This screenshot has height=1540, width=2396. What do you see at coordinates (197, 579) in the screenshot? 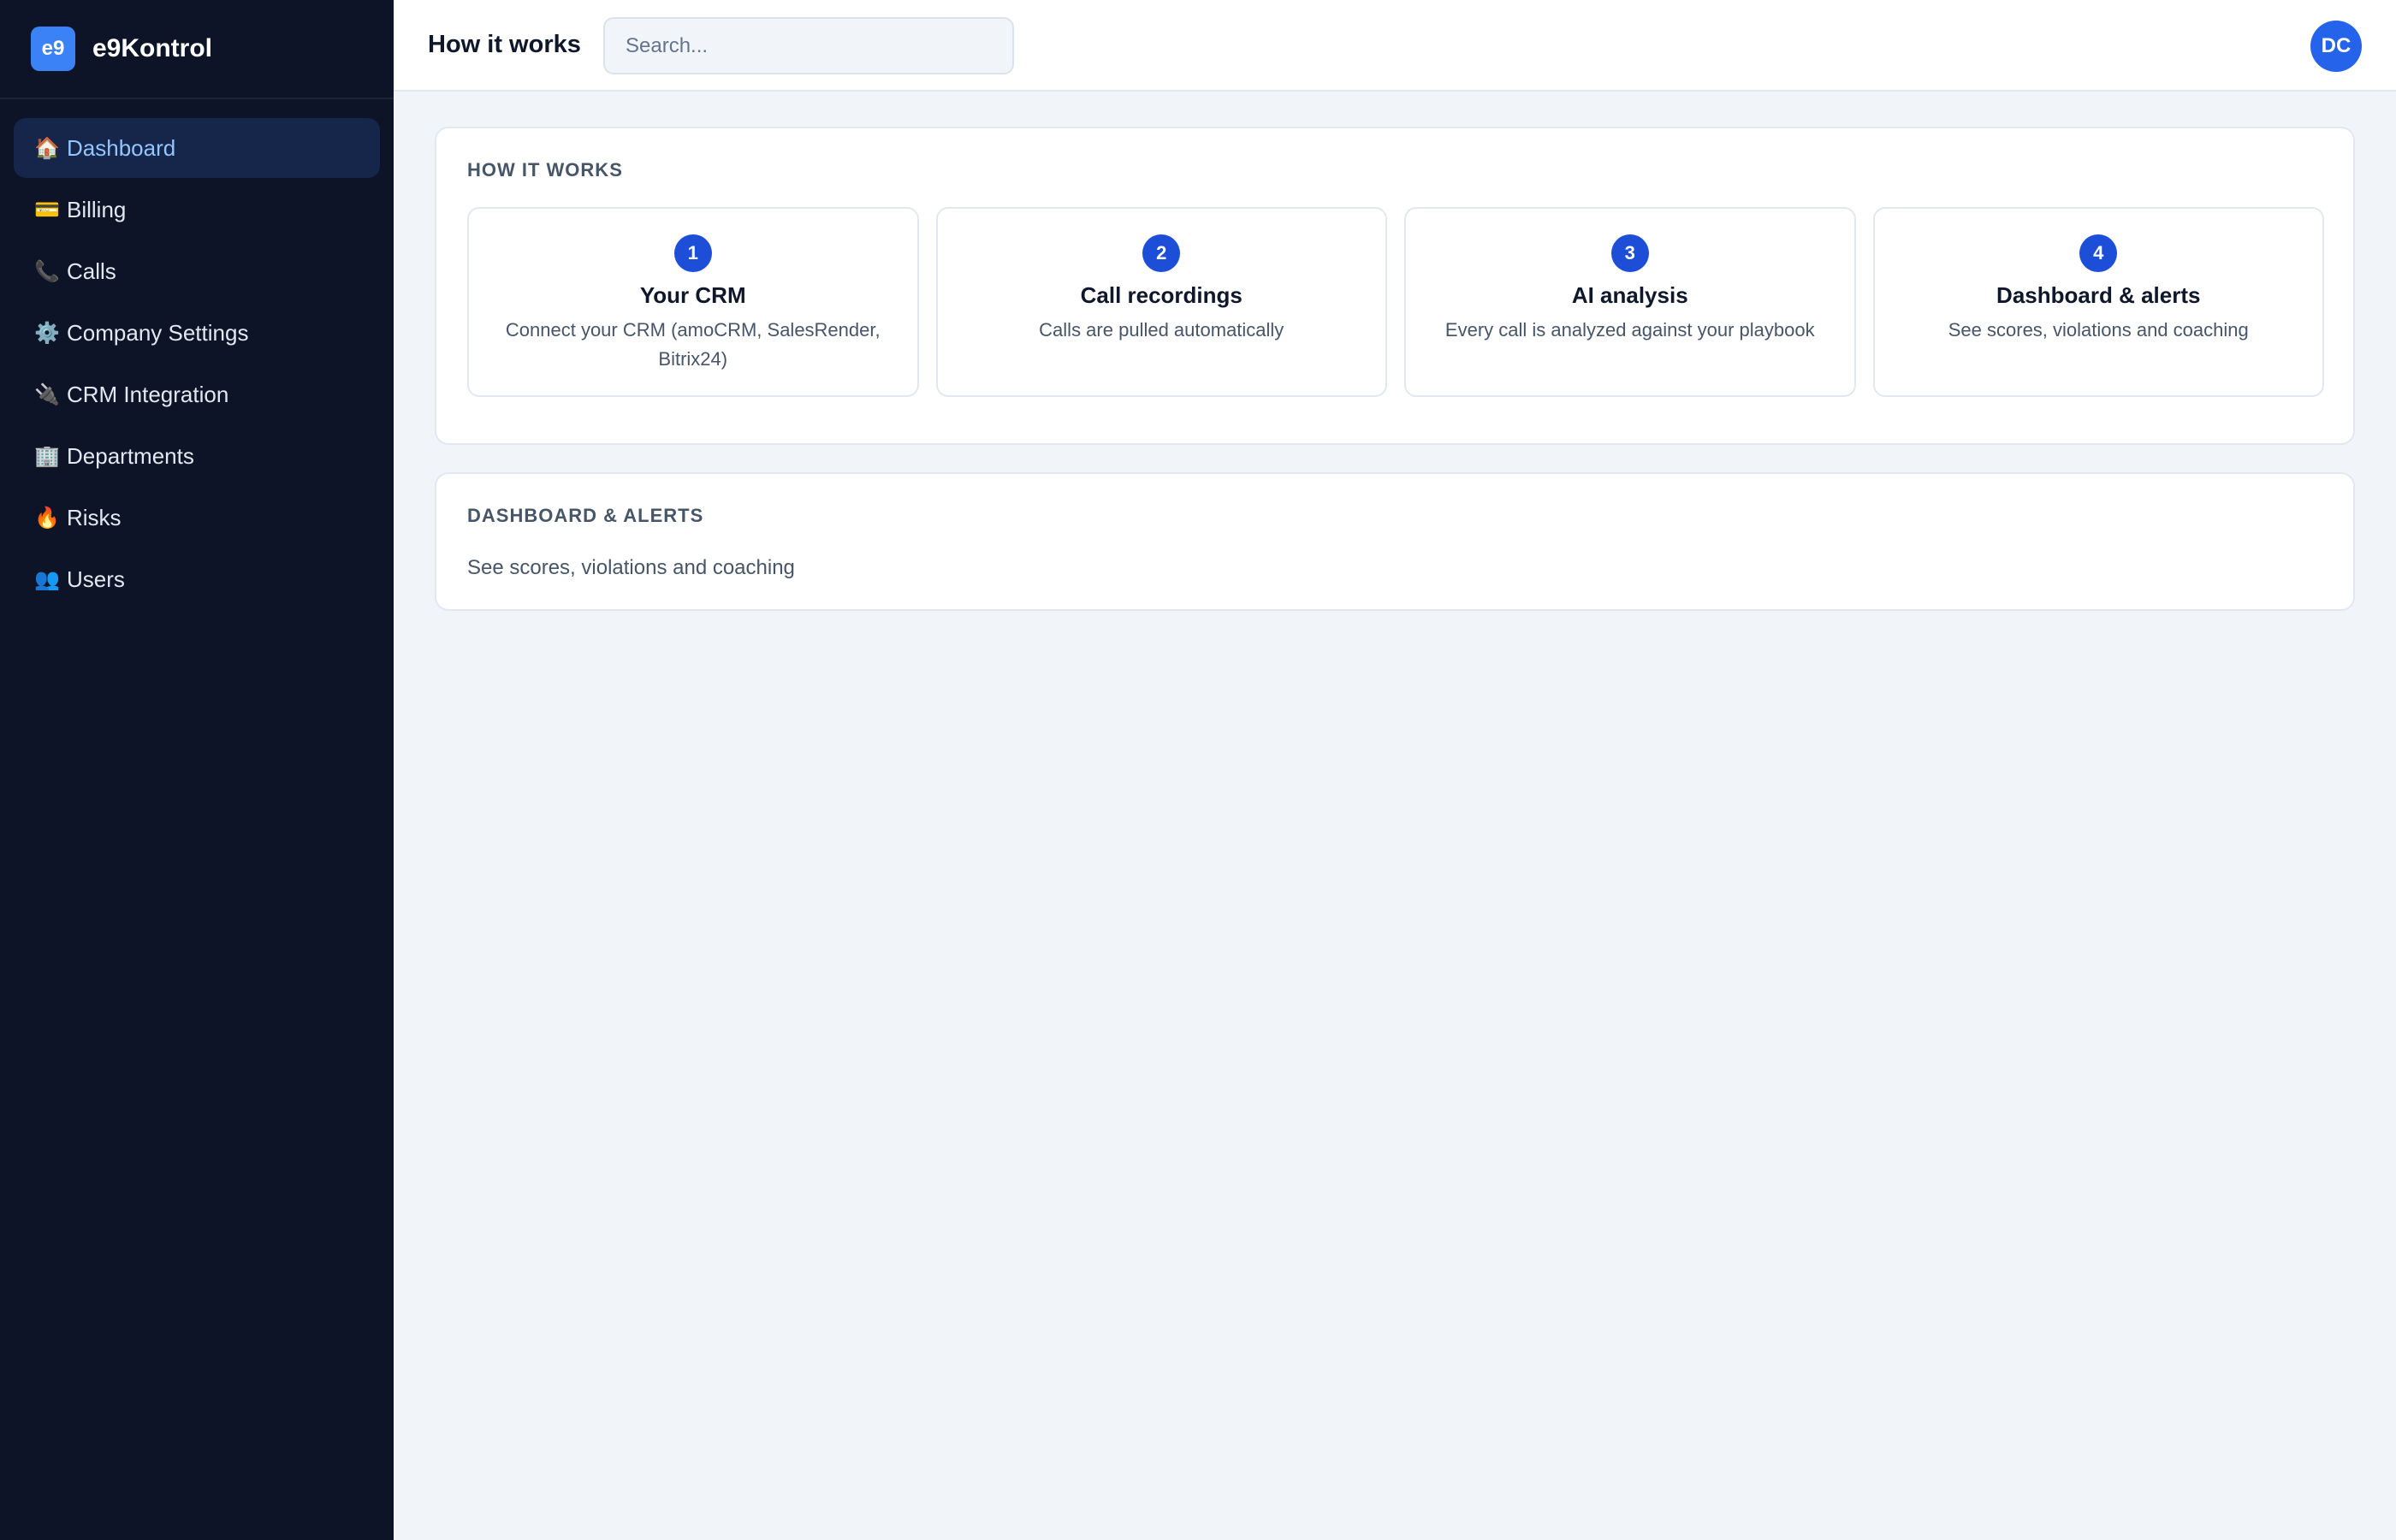
I see `sidebar-item-users: 👥 Users` at bounding box center [197, 579].